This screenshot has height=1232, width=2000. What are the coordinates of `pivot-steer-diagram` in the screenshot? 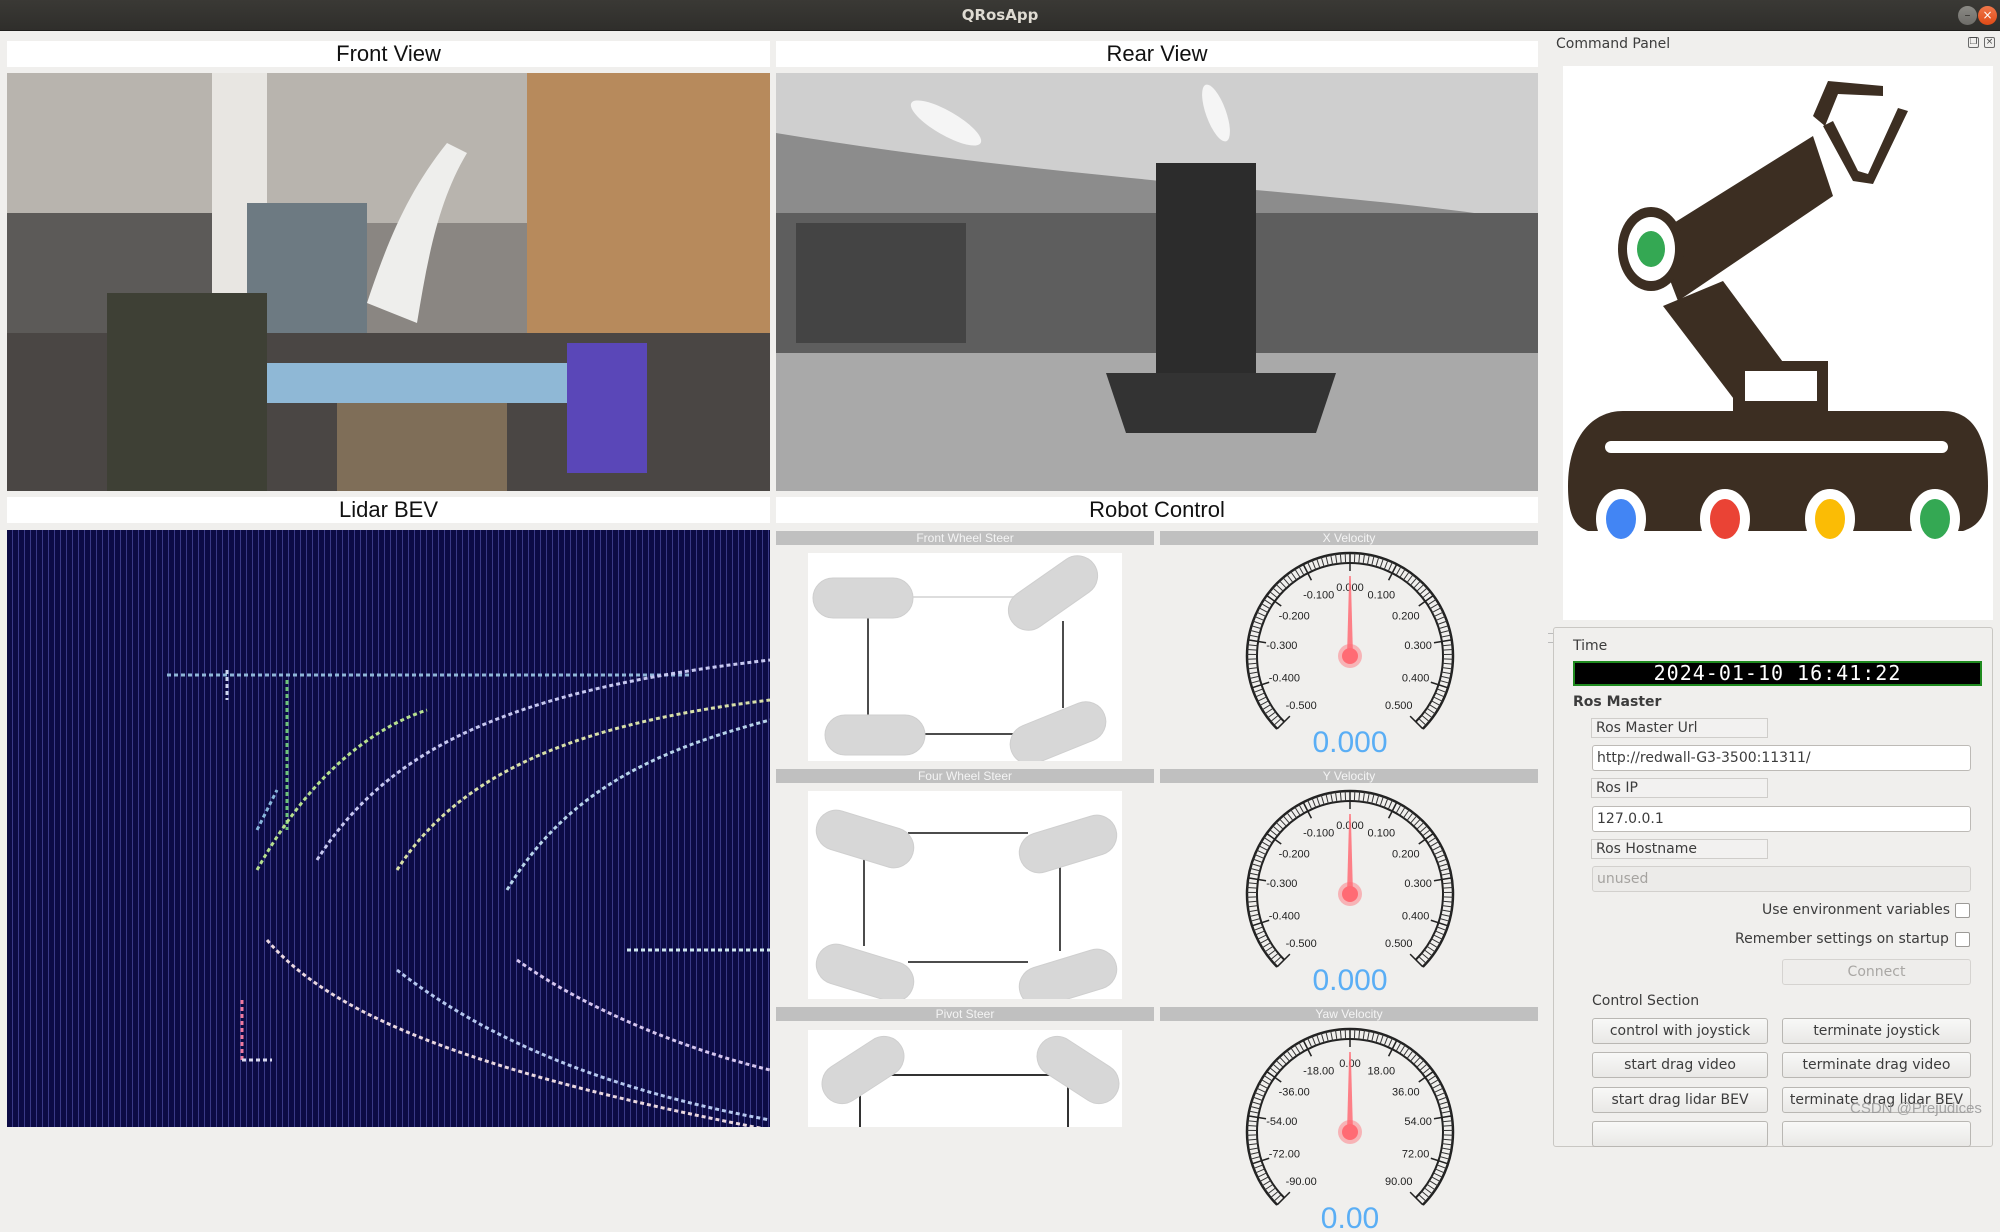 It's located at (965, 1078).